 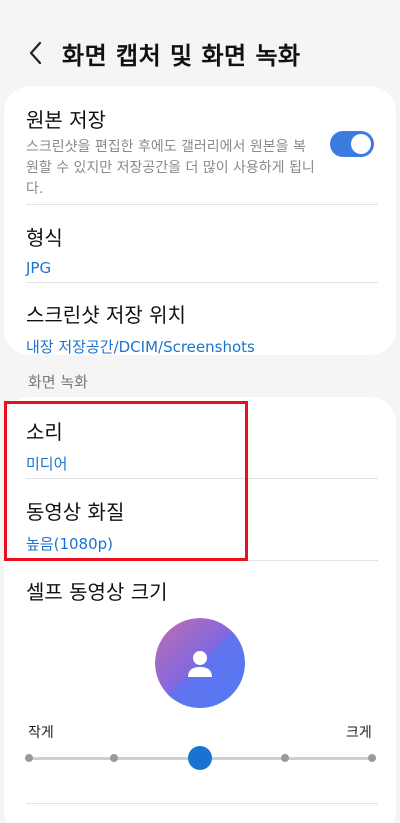 What do you see at coordinates (126, 481) in the screenshot?
I see `highlight-box` at bounding box center [126, 481].